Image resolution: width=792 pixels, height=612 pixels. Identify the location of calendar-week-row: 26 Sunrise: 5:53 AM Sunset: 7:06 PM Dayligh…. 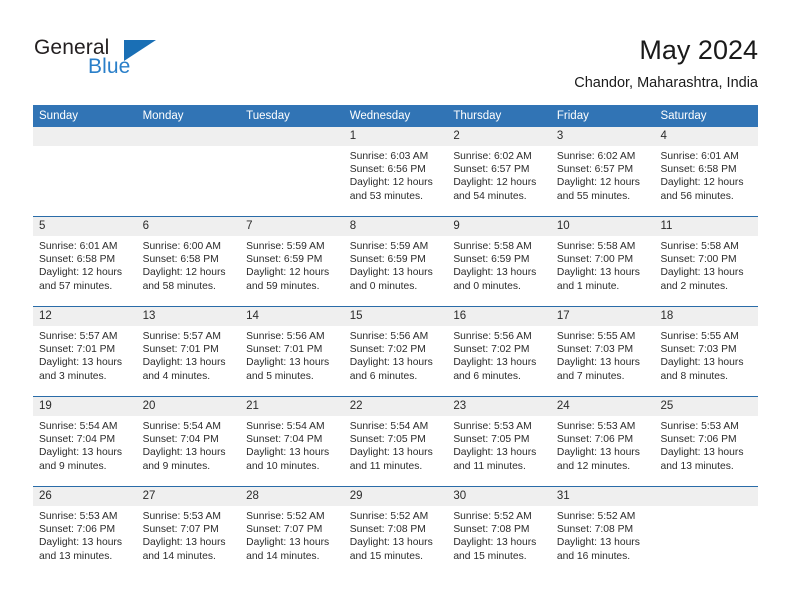
(396, 531).